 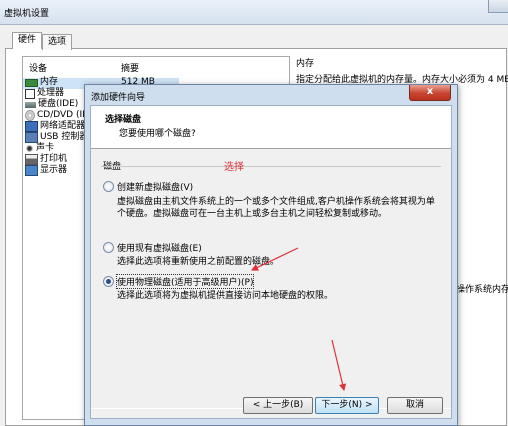 I want to click on tab-hardware: 硬件, so click(x=27, y=40).